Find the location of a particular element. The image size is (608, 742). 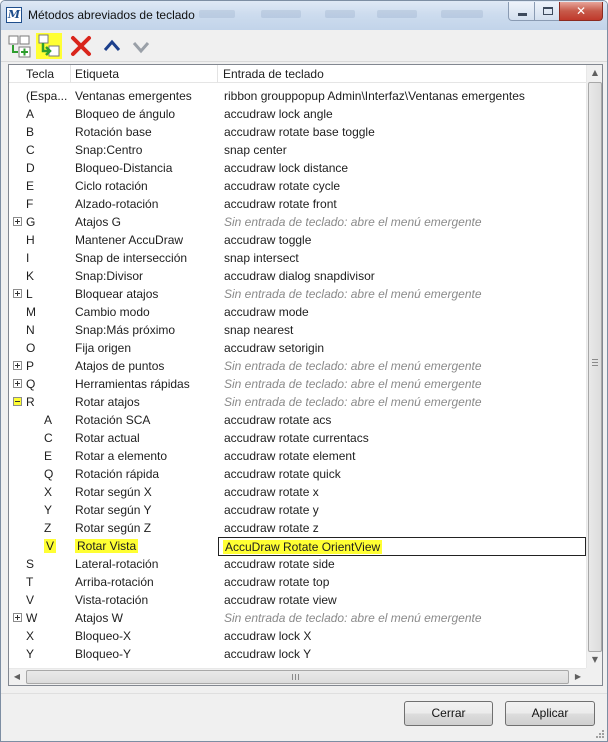

table-row: A Rotación SCA accudraw rotate acs is located at coordinates (297, 420).